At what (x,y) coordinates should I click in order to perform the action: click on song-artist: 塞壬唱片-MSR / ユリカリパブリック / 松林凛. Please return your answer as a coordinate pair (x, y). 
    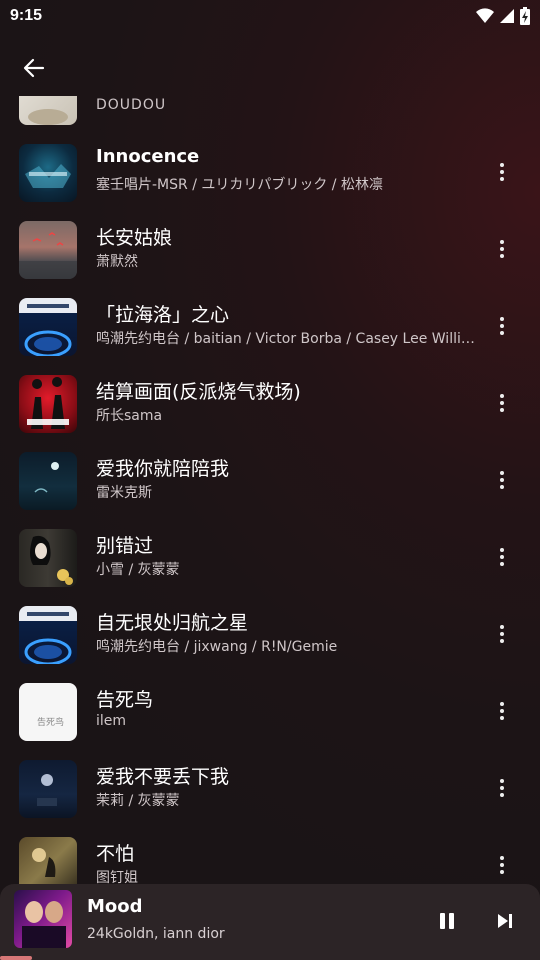
    Looking at the image, I should click on (239, 185).